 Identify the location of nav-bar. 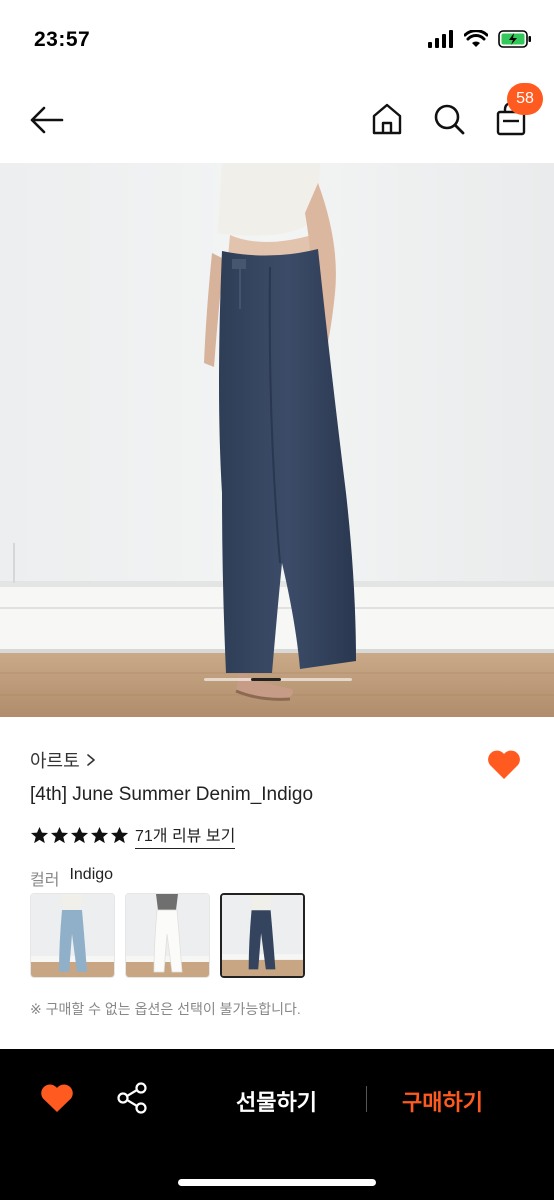
(277, 121).